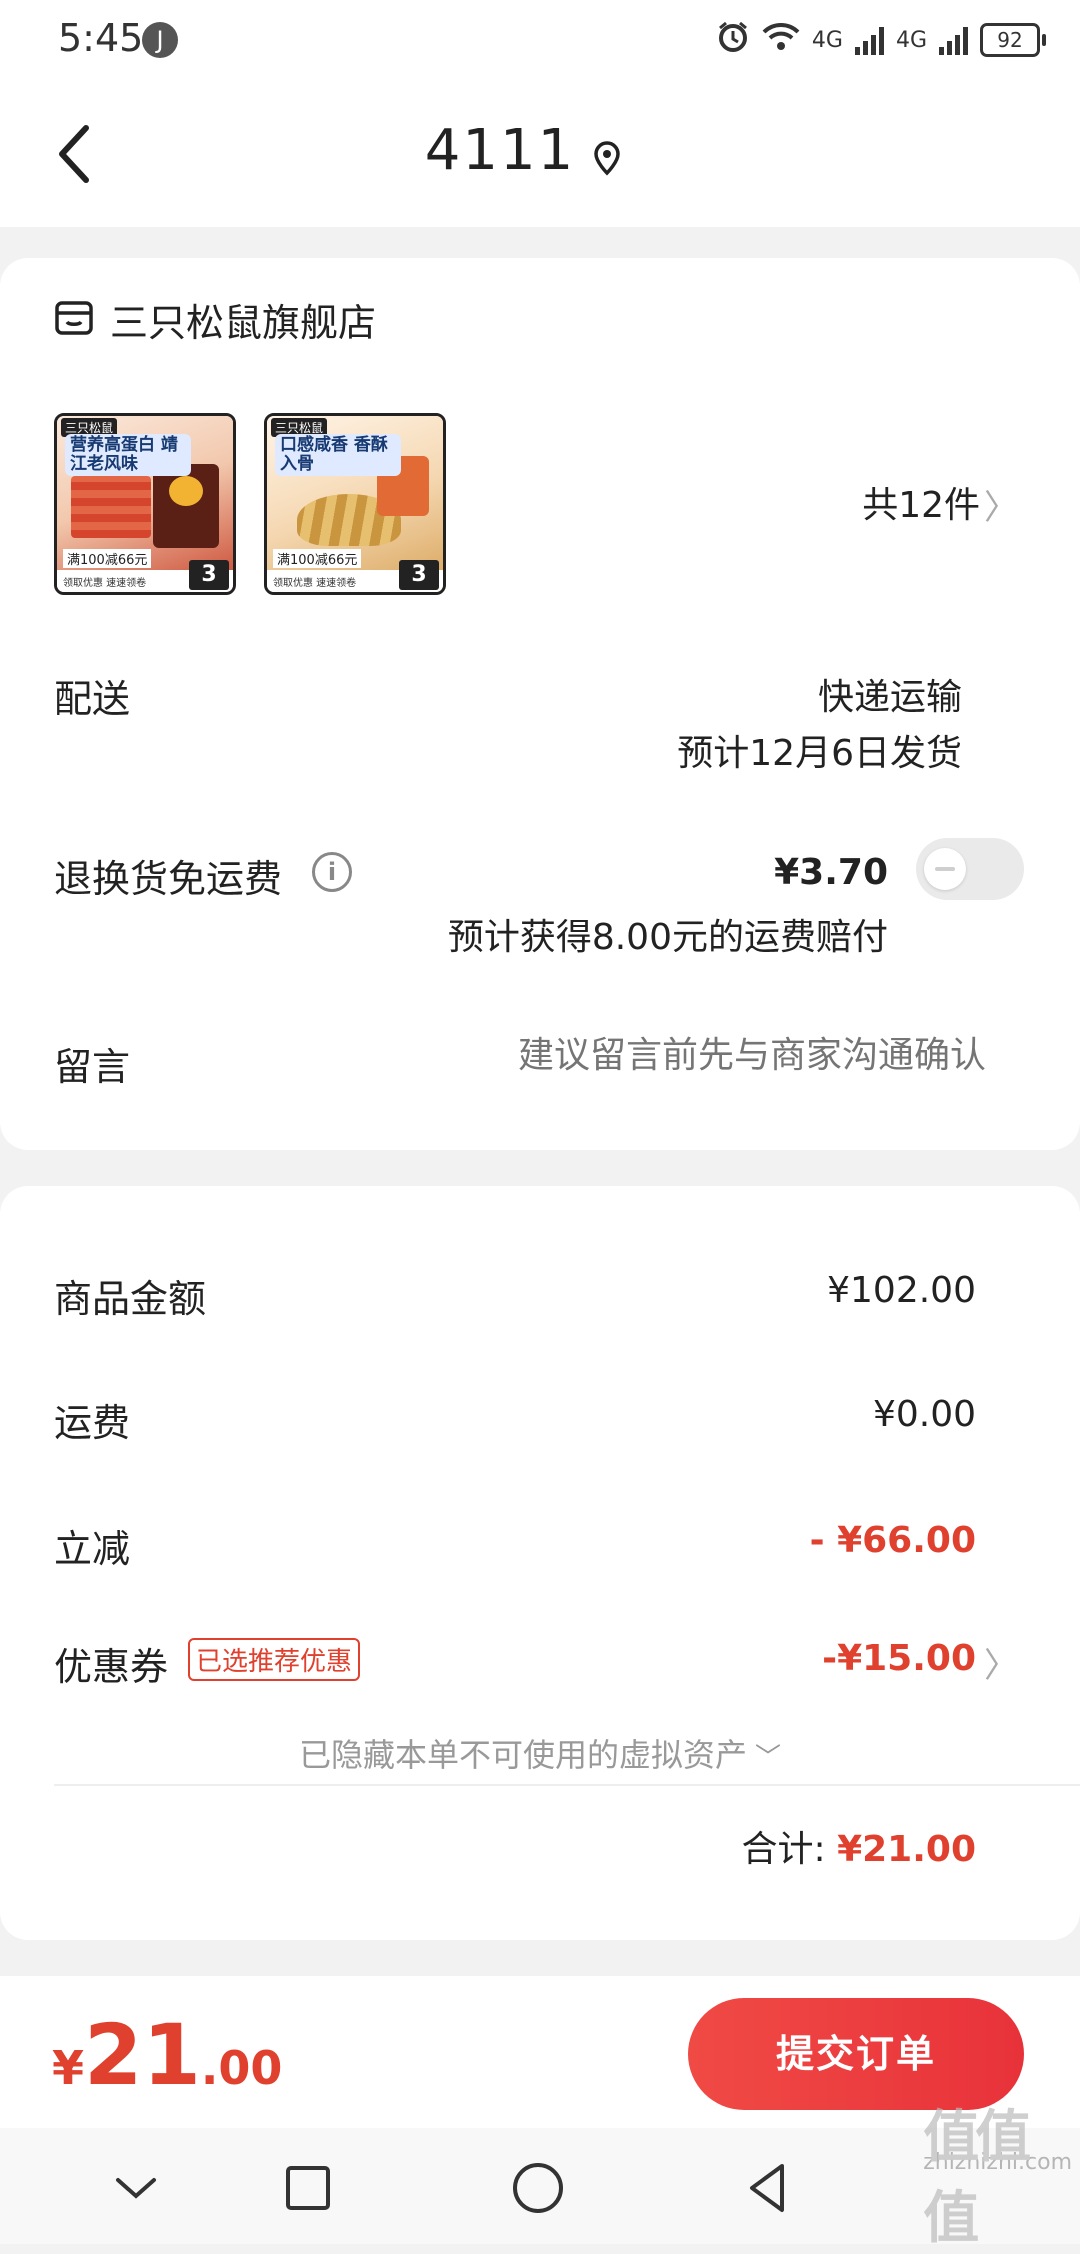 This screenshot has width=1080, height=2254. What do you see at coordinates (111, 1663) in the screenshot?
I see `coupon-label: 优惠券` at bounding box center [111, 1663].